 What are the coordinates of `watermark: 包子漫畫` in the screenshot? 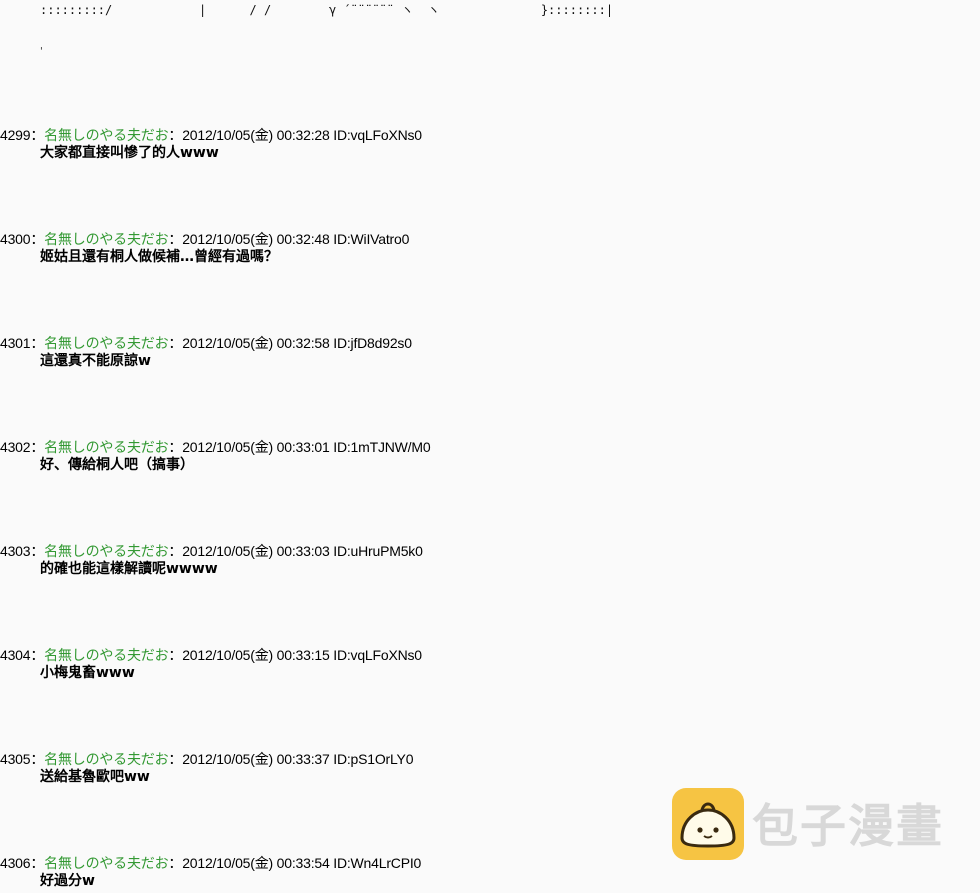 It's located at (817, 825).